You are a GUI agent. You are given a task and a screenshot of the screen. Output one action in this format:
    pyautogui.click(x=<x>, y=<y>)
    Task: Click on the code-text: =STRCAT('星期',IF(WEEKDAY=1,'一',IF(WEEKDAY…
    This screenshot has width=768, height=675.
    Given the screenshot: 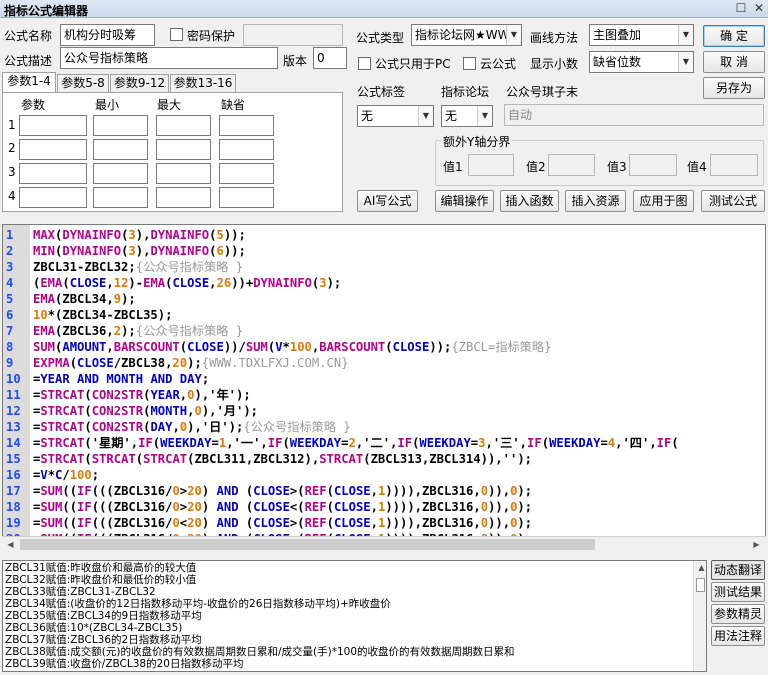 What is the action you would take?
    pyautogui.click(x=356, y=443)
    